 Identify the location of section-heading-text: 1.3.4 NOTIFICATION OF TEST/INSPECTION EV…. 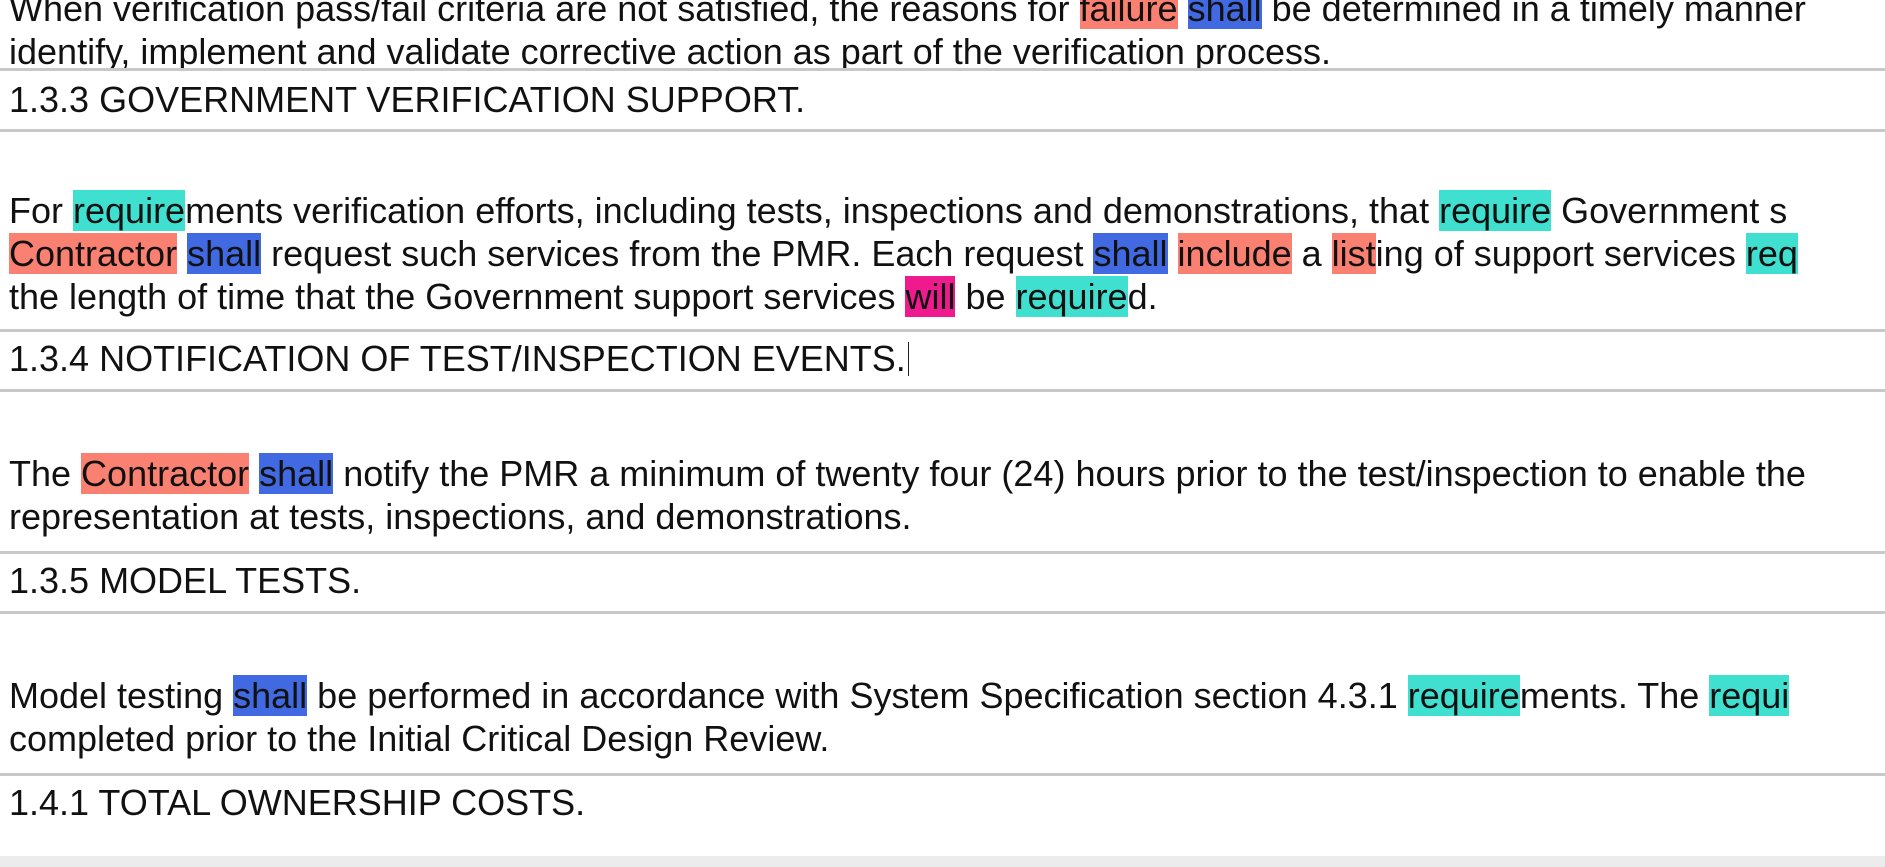
(947, 358).